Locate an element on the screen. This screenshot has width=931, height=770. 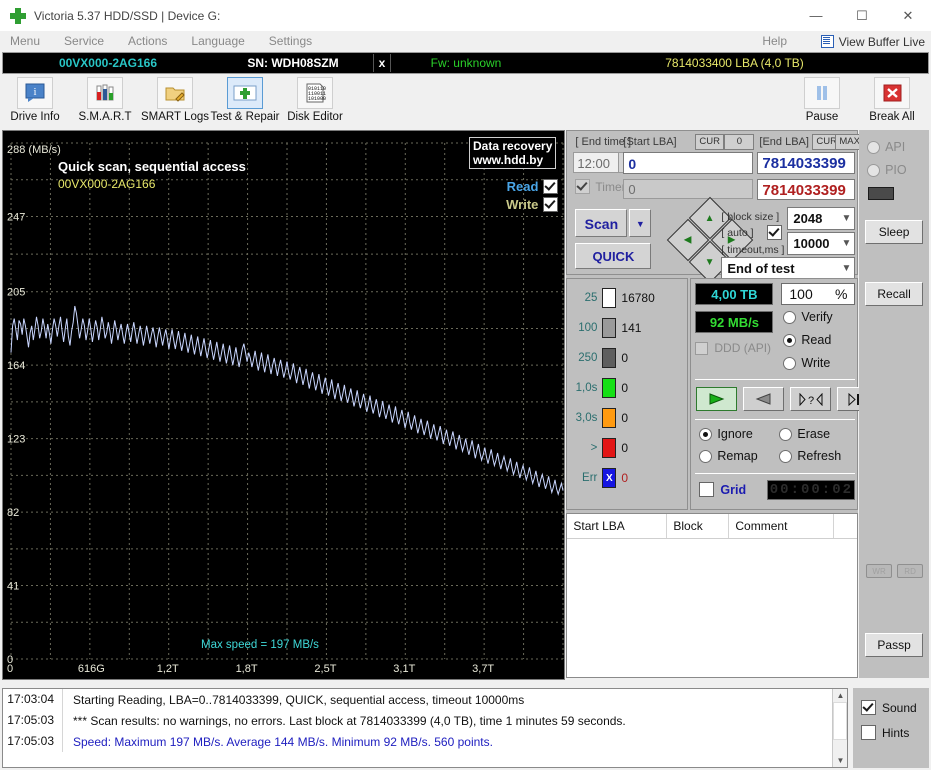
menu-item-language: Language is located at coordinates (219, 41).